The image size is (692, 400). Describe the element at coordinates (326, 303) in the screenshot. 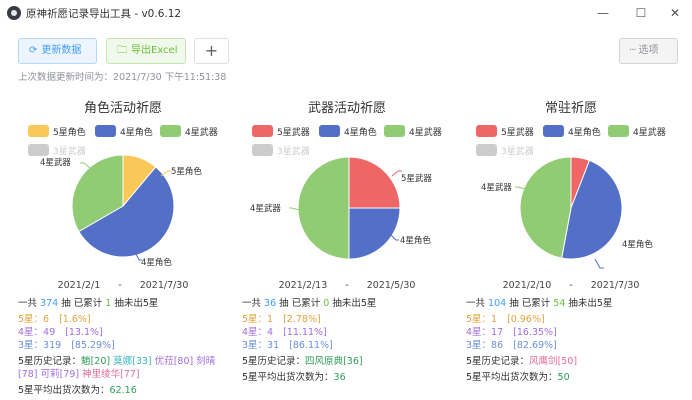

I see `pulls-since-5star: 0` at that location.